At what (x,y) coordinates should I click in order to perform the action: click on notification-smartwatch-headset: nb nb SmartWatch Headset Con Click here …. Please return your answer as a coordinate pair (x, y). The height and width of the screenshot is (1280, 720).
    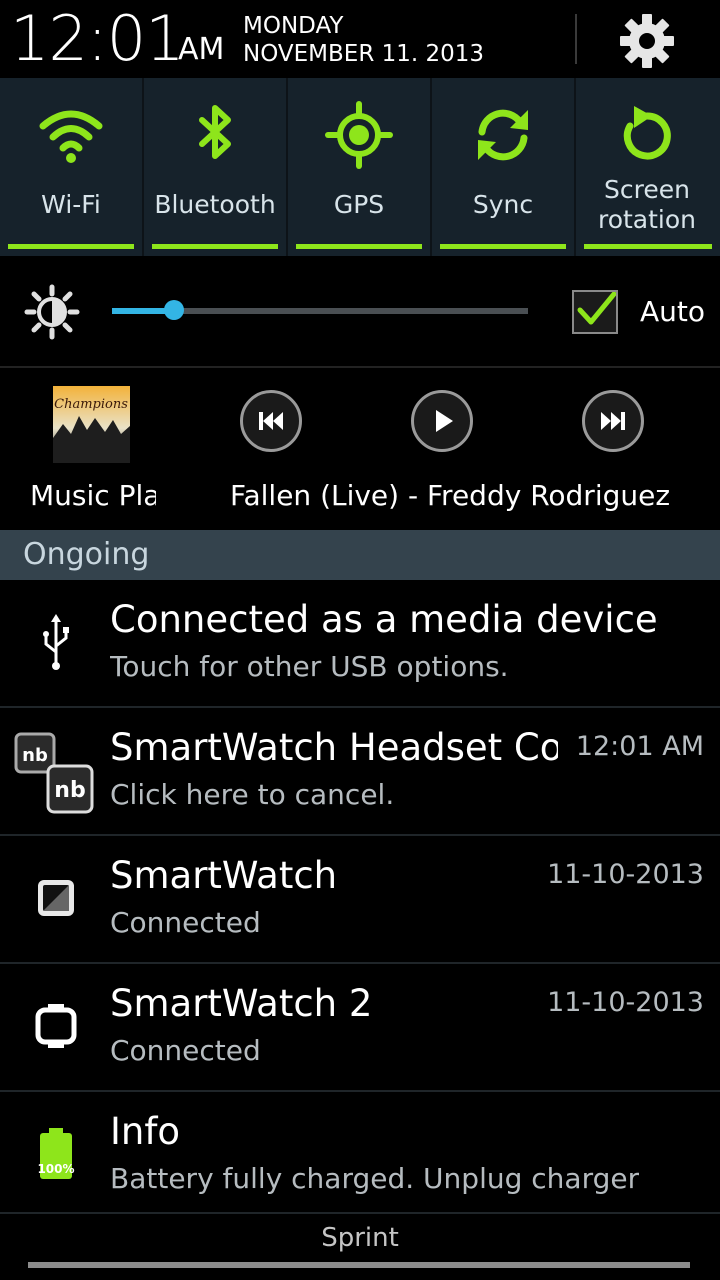
    Looking at the image, I should click on (360, 771).